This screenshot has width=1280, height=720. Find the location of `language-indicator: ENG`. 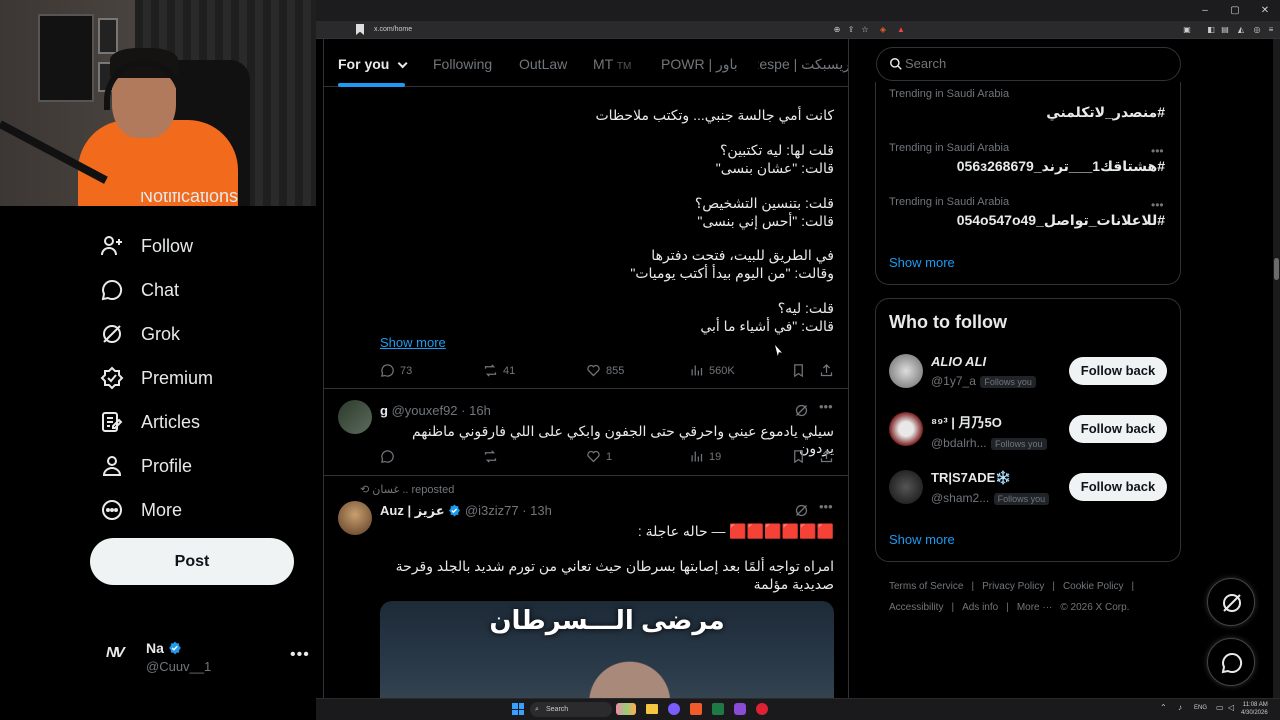

language-indicator: ENG is located at coordinates (1200, 708).